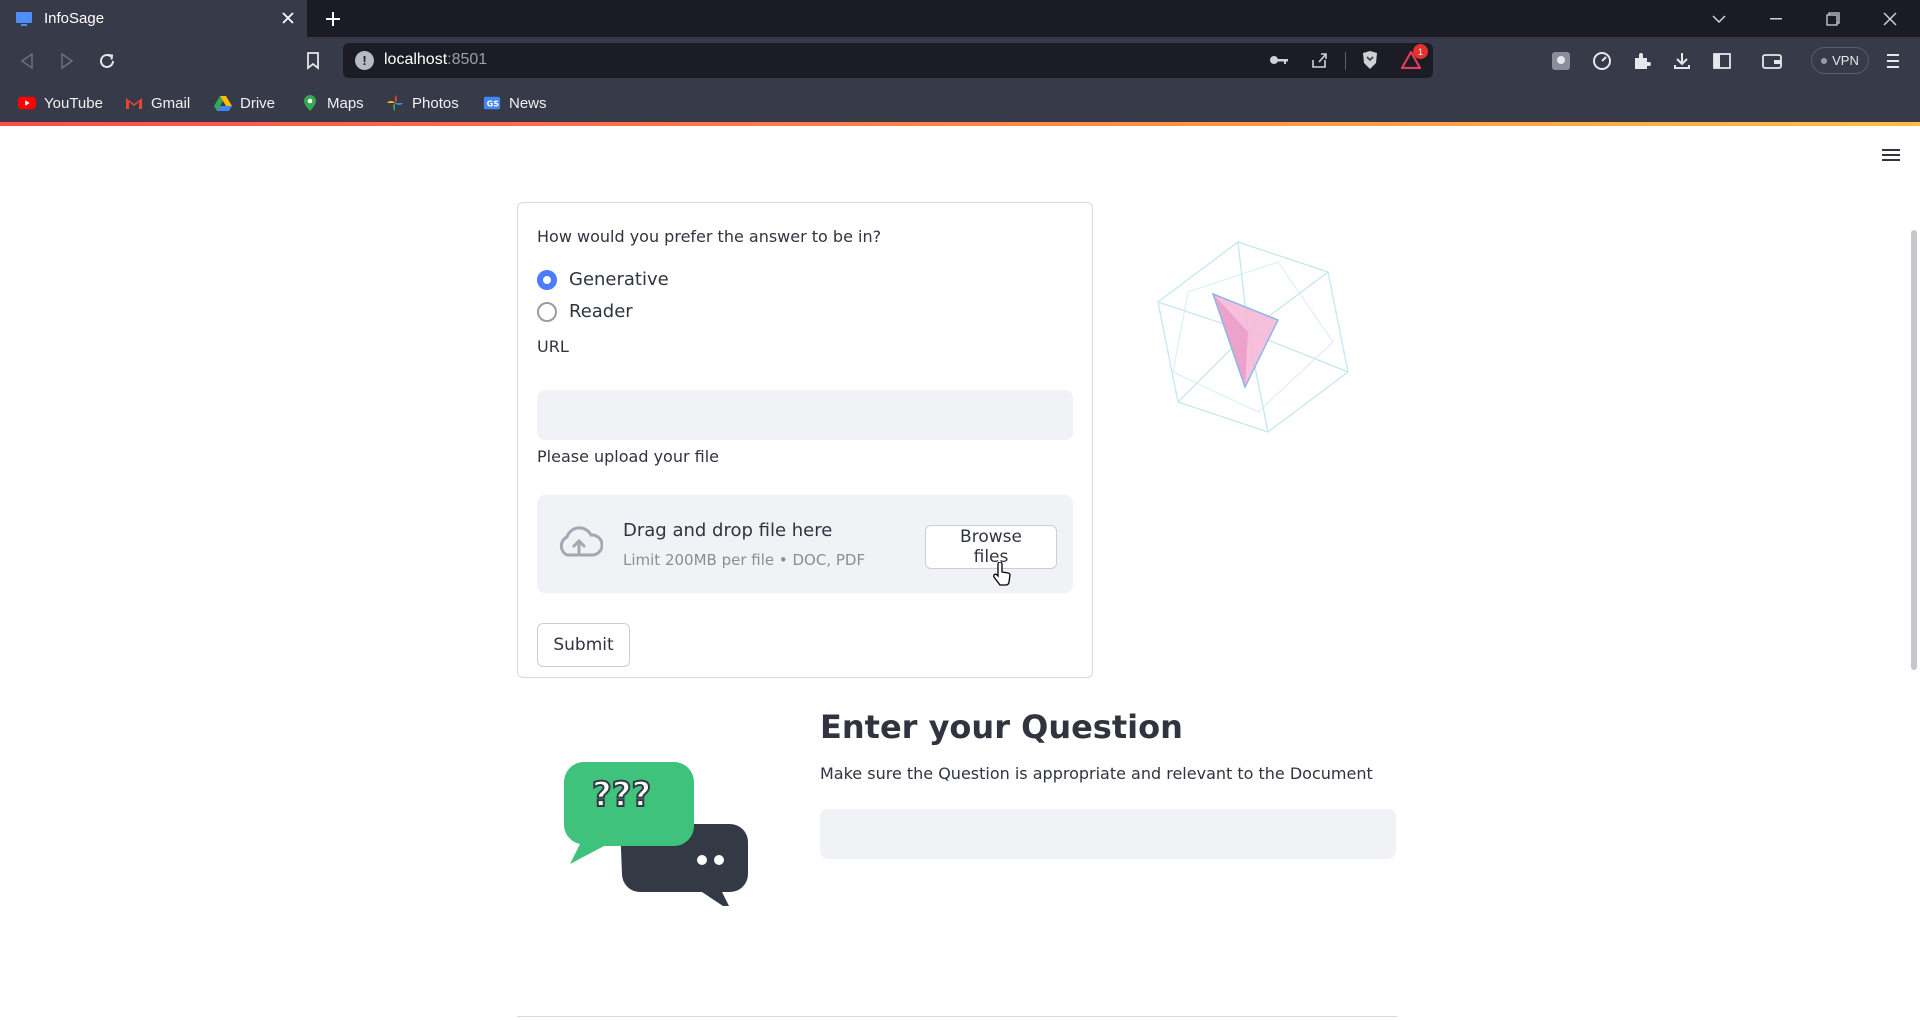 This screenshot has width=1920, height=1020. What do you see at coordinates (744, 560) in the screenshot?
I see `dropzone-limit: Limit 200MB per file • DOC, PDF` at bounding box center [744, 560].